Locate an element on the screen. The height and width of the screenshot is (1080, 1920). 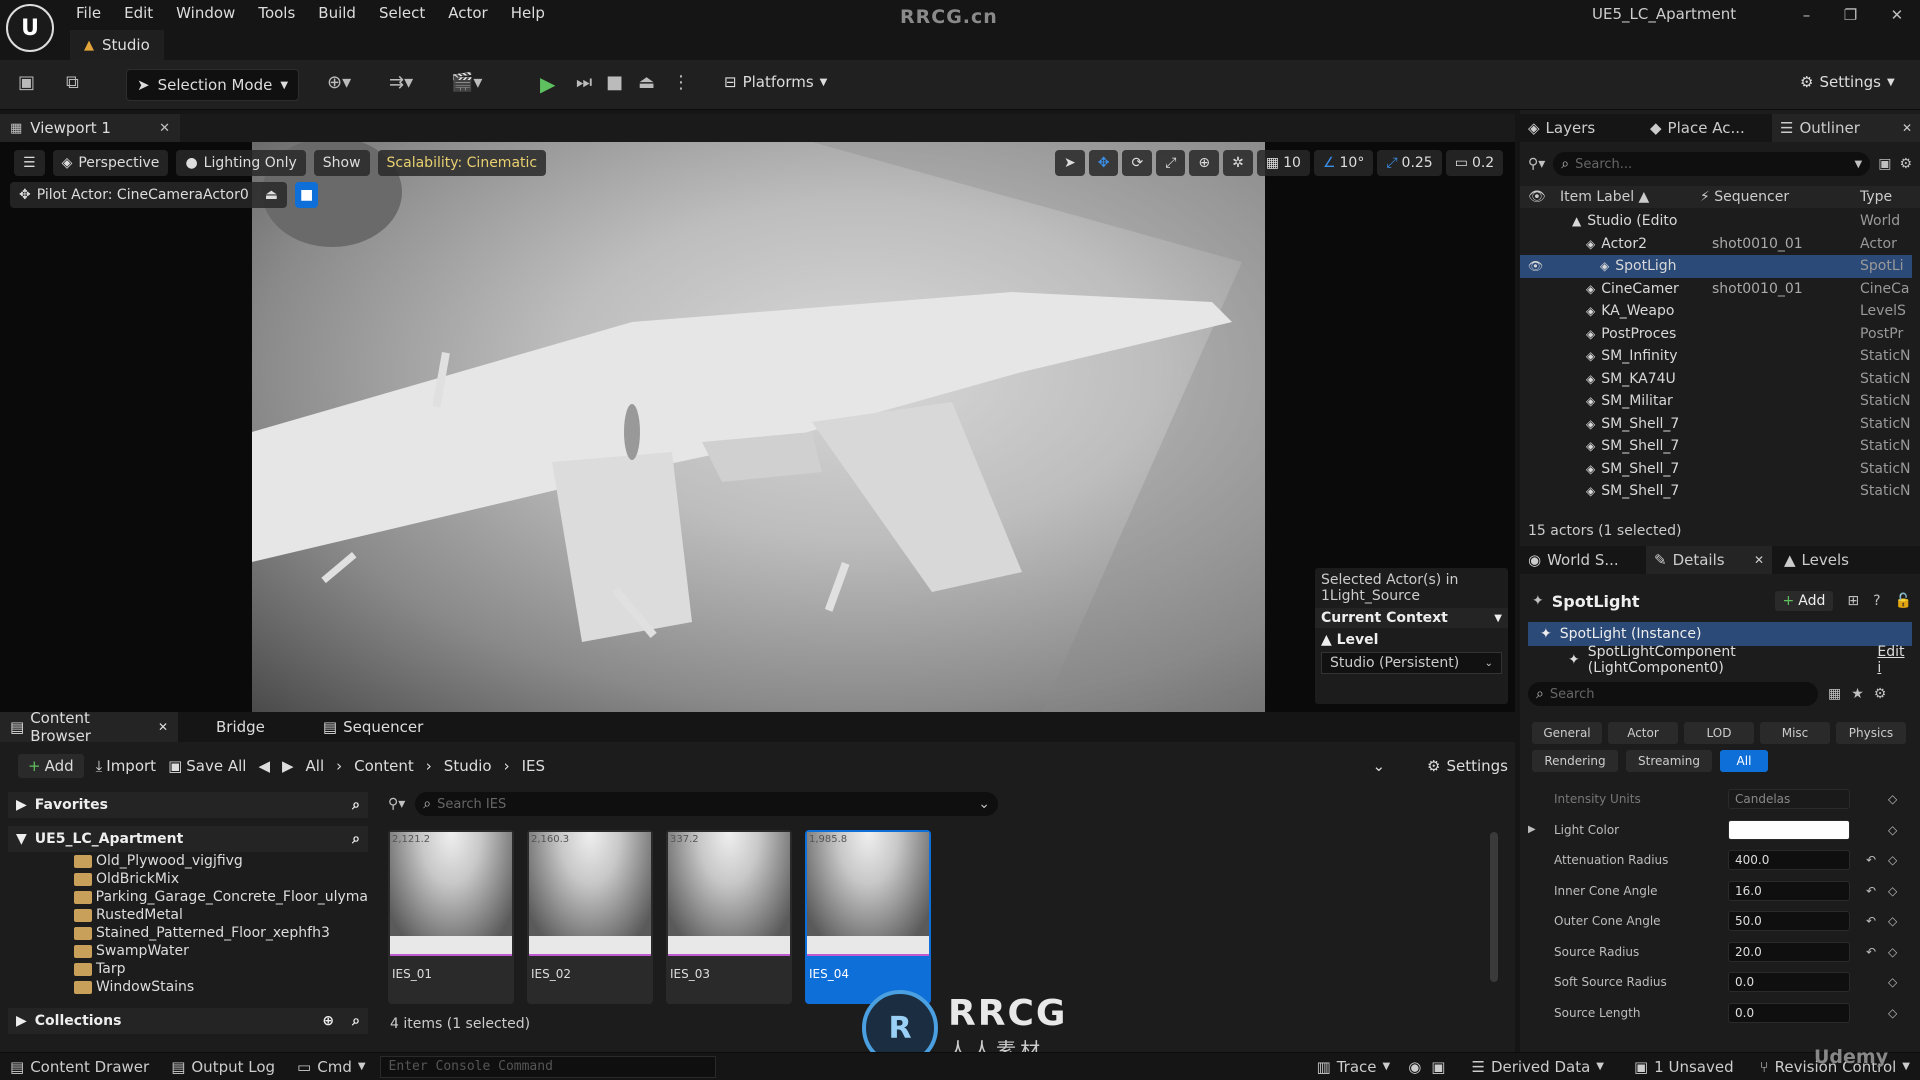
filter-physics: Physics is located at coordinates (1871, 733).